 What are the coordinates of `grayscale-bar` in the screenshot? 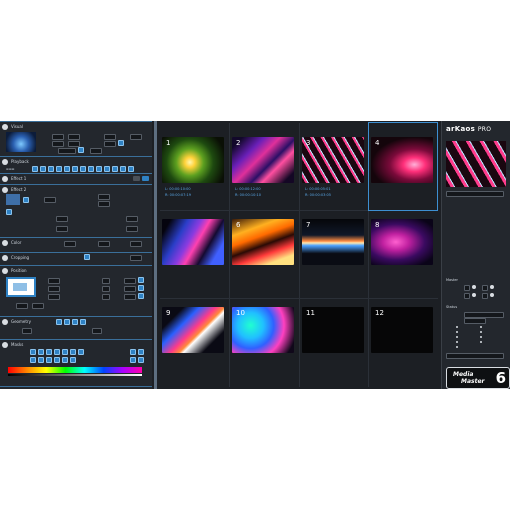 It's located at (75, 375).